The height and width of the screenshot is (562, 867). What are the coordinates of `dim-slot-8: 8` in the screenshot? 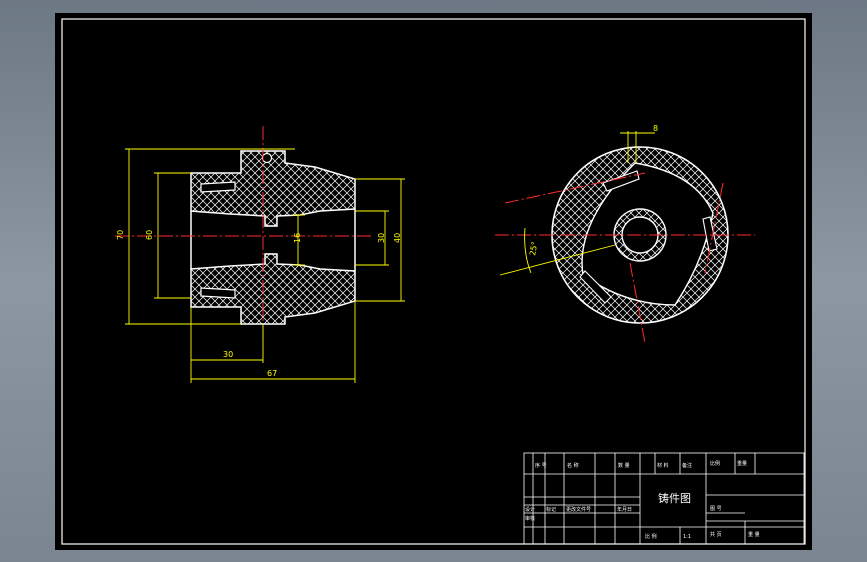 It's located at (655, 128).